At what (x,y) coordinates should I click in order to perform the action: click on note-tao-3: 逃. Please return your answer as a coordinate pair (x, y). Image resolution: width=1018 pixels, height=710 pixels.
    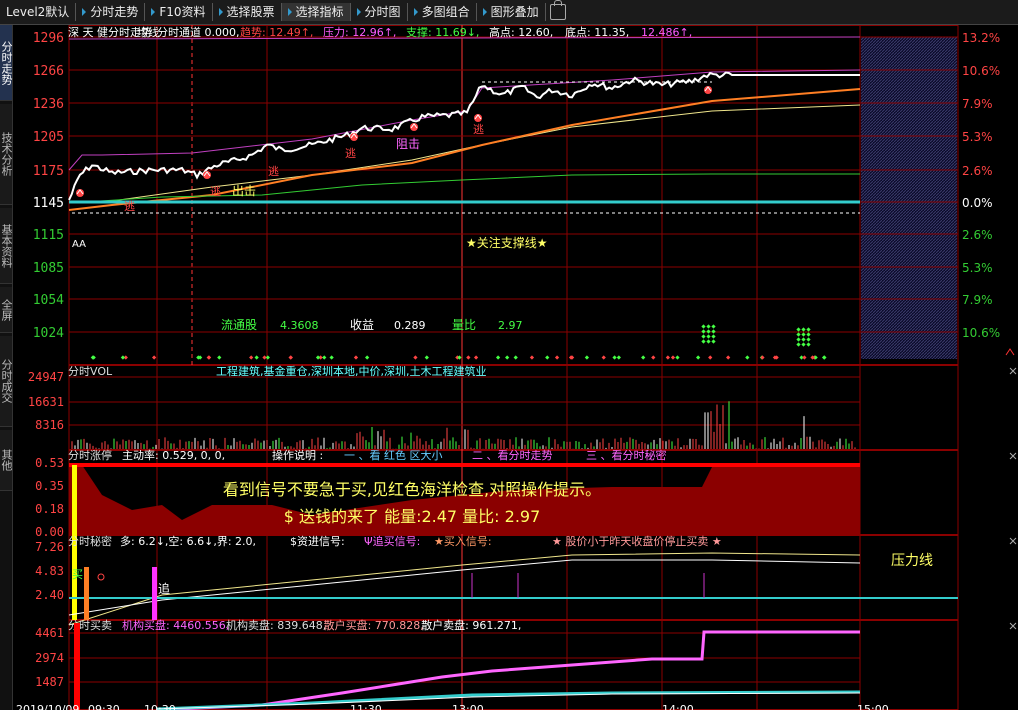
    Looking at the image, I should click on (350, 153).